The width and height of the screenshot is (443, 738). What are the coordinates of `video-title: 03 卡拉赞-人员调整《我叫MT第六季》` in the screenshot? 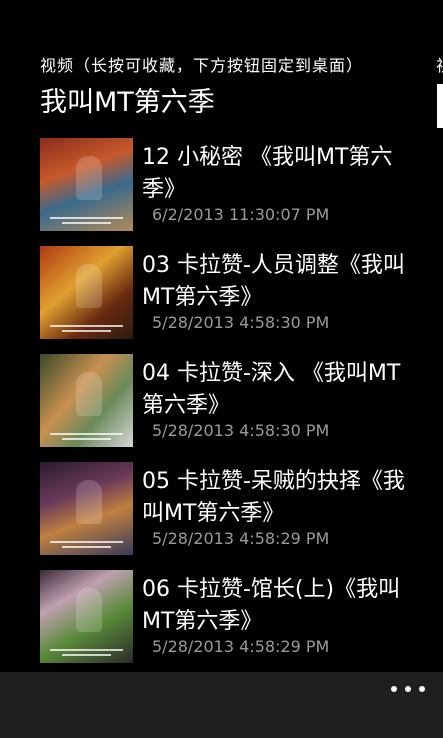 It's located at (273, 281).